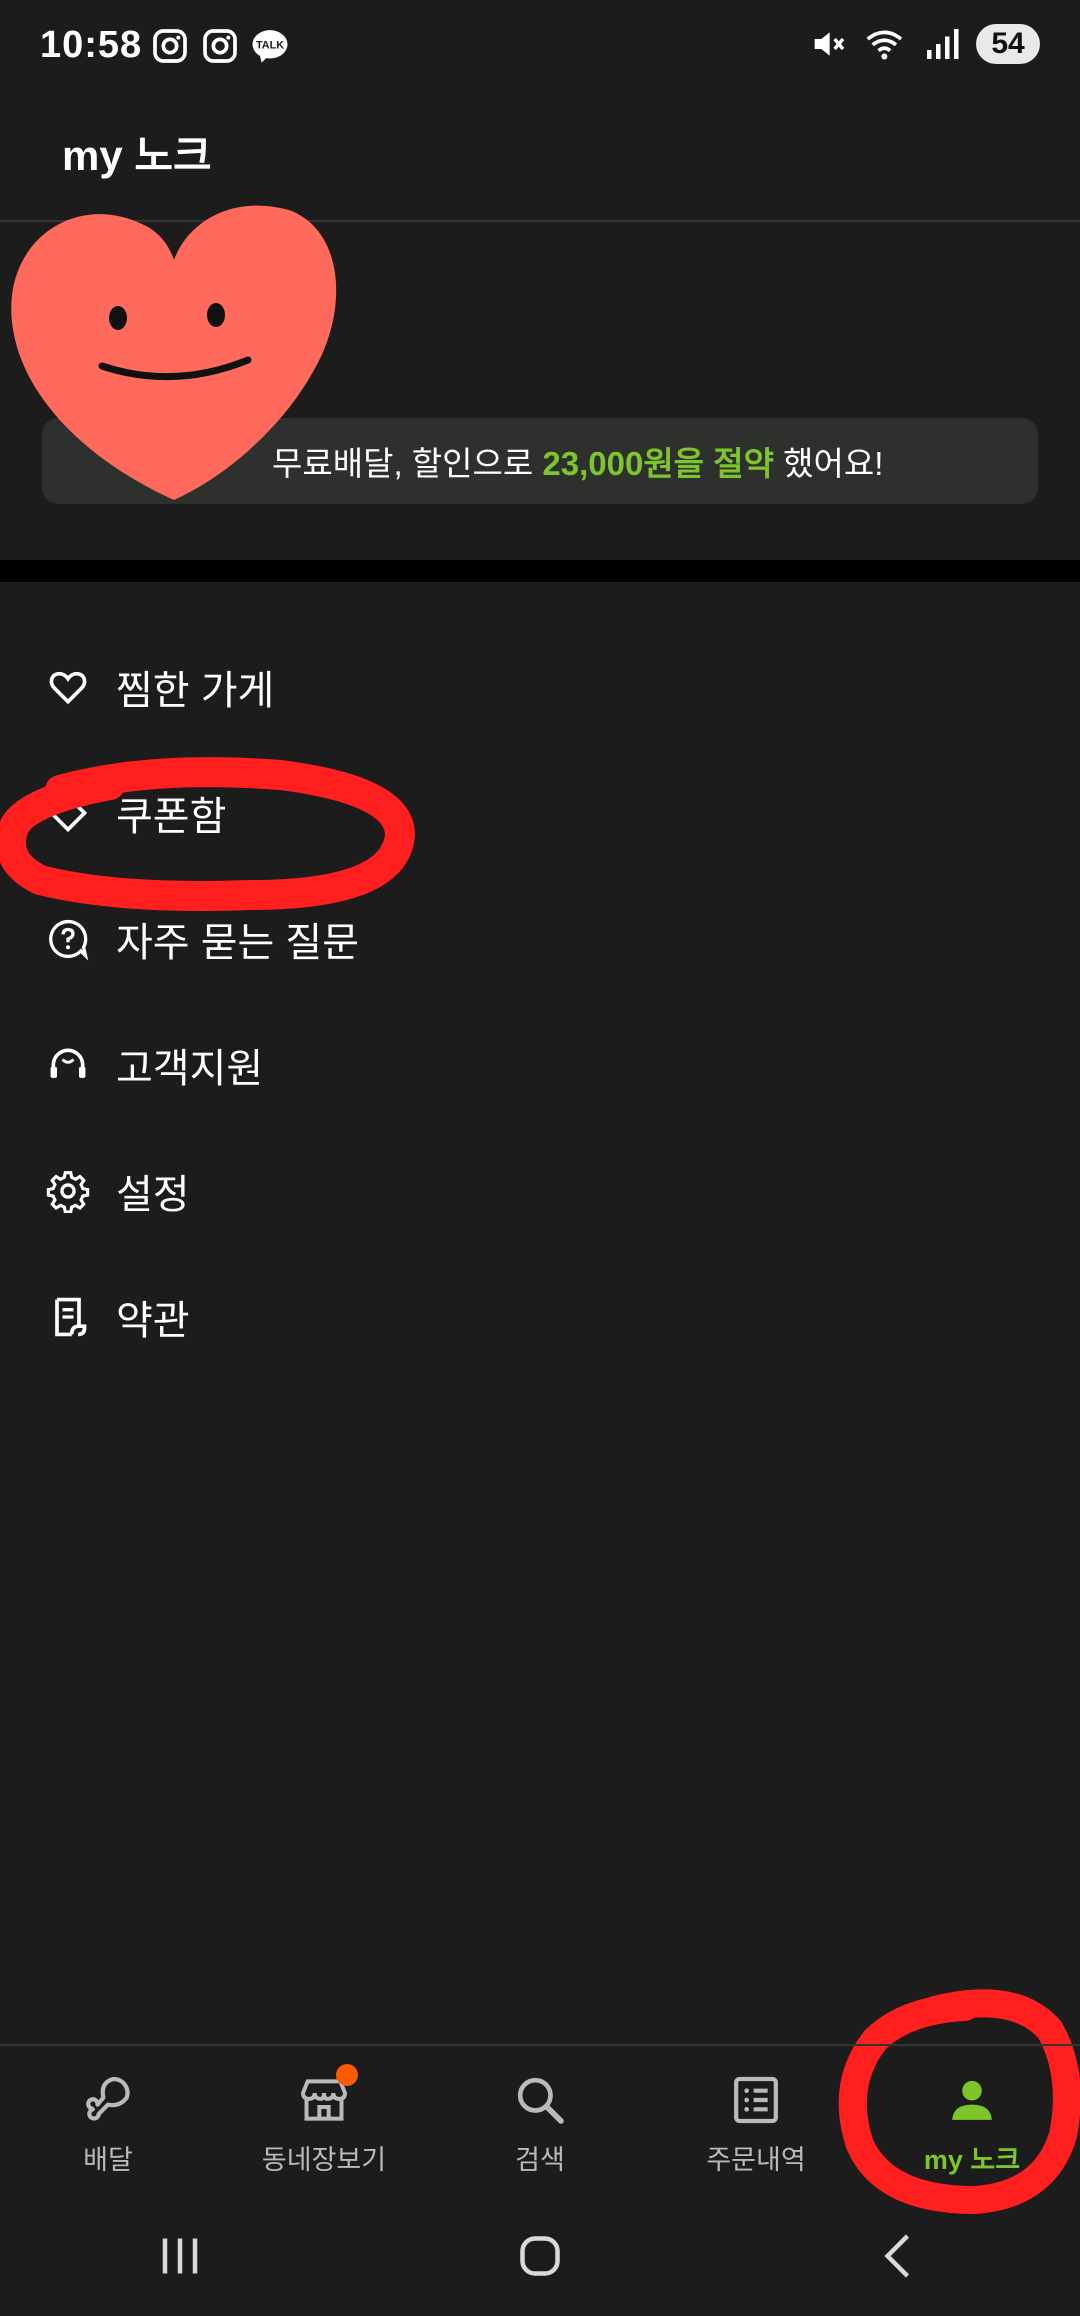 The width and height of the screenshot is (1080, 2316). Describe the element at coordinates (540, 939) in the screenshot. I see `menu-item-faq: 자주 묻는 질문` at that location.